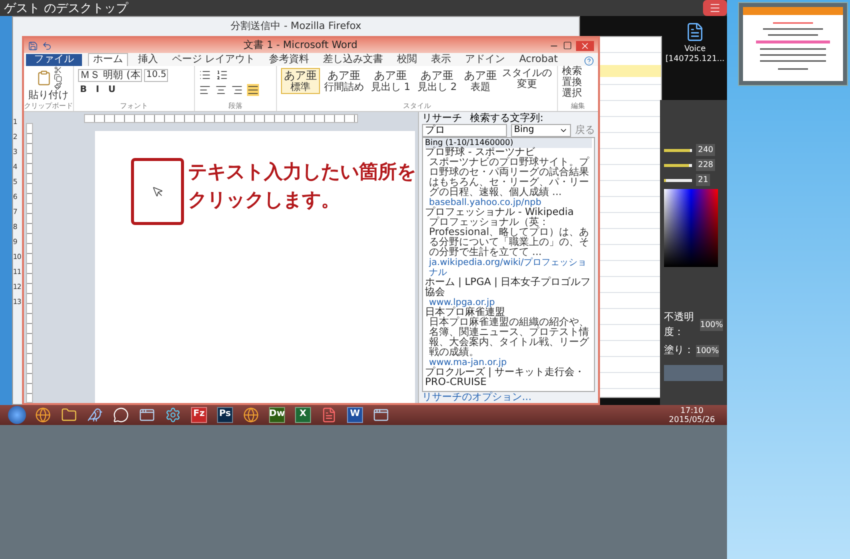 This screenshot has width=850, height=559. What do you see at coordinates (441, 60) in the screenshot?
I see `ribbon-tab: 表示` at bounding box center [441, 60].